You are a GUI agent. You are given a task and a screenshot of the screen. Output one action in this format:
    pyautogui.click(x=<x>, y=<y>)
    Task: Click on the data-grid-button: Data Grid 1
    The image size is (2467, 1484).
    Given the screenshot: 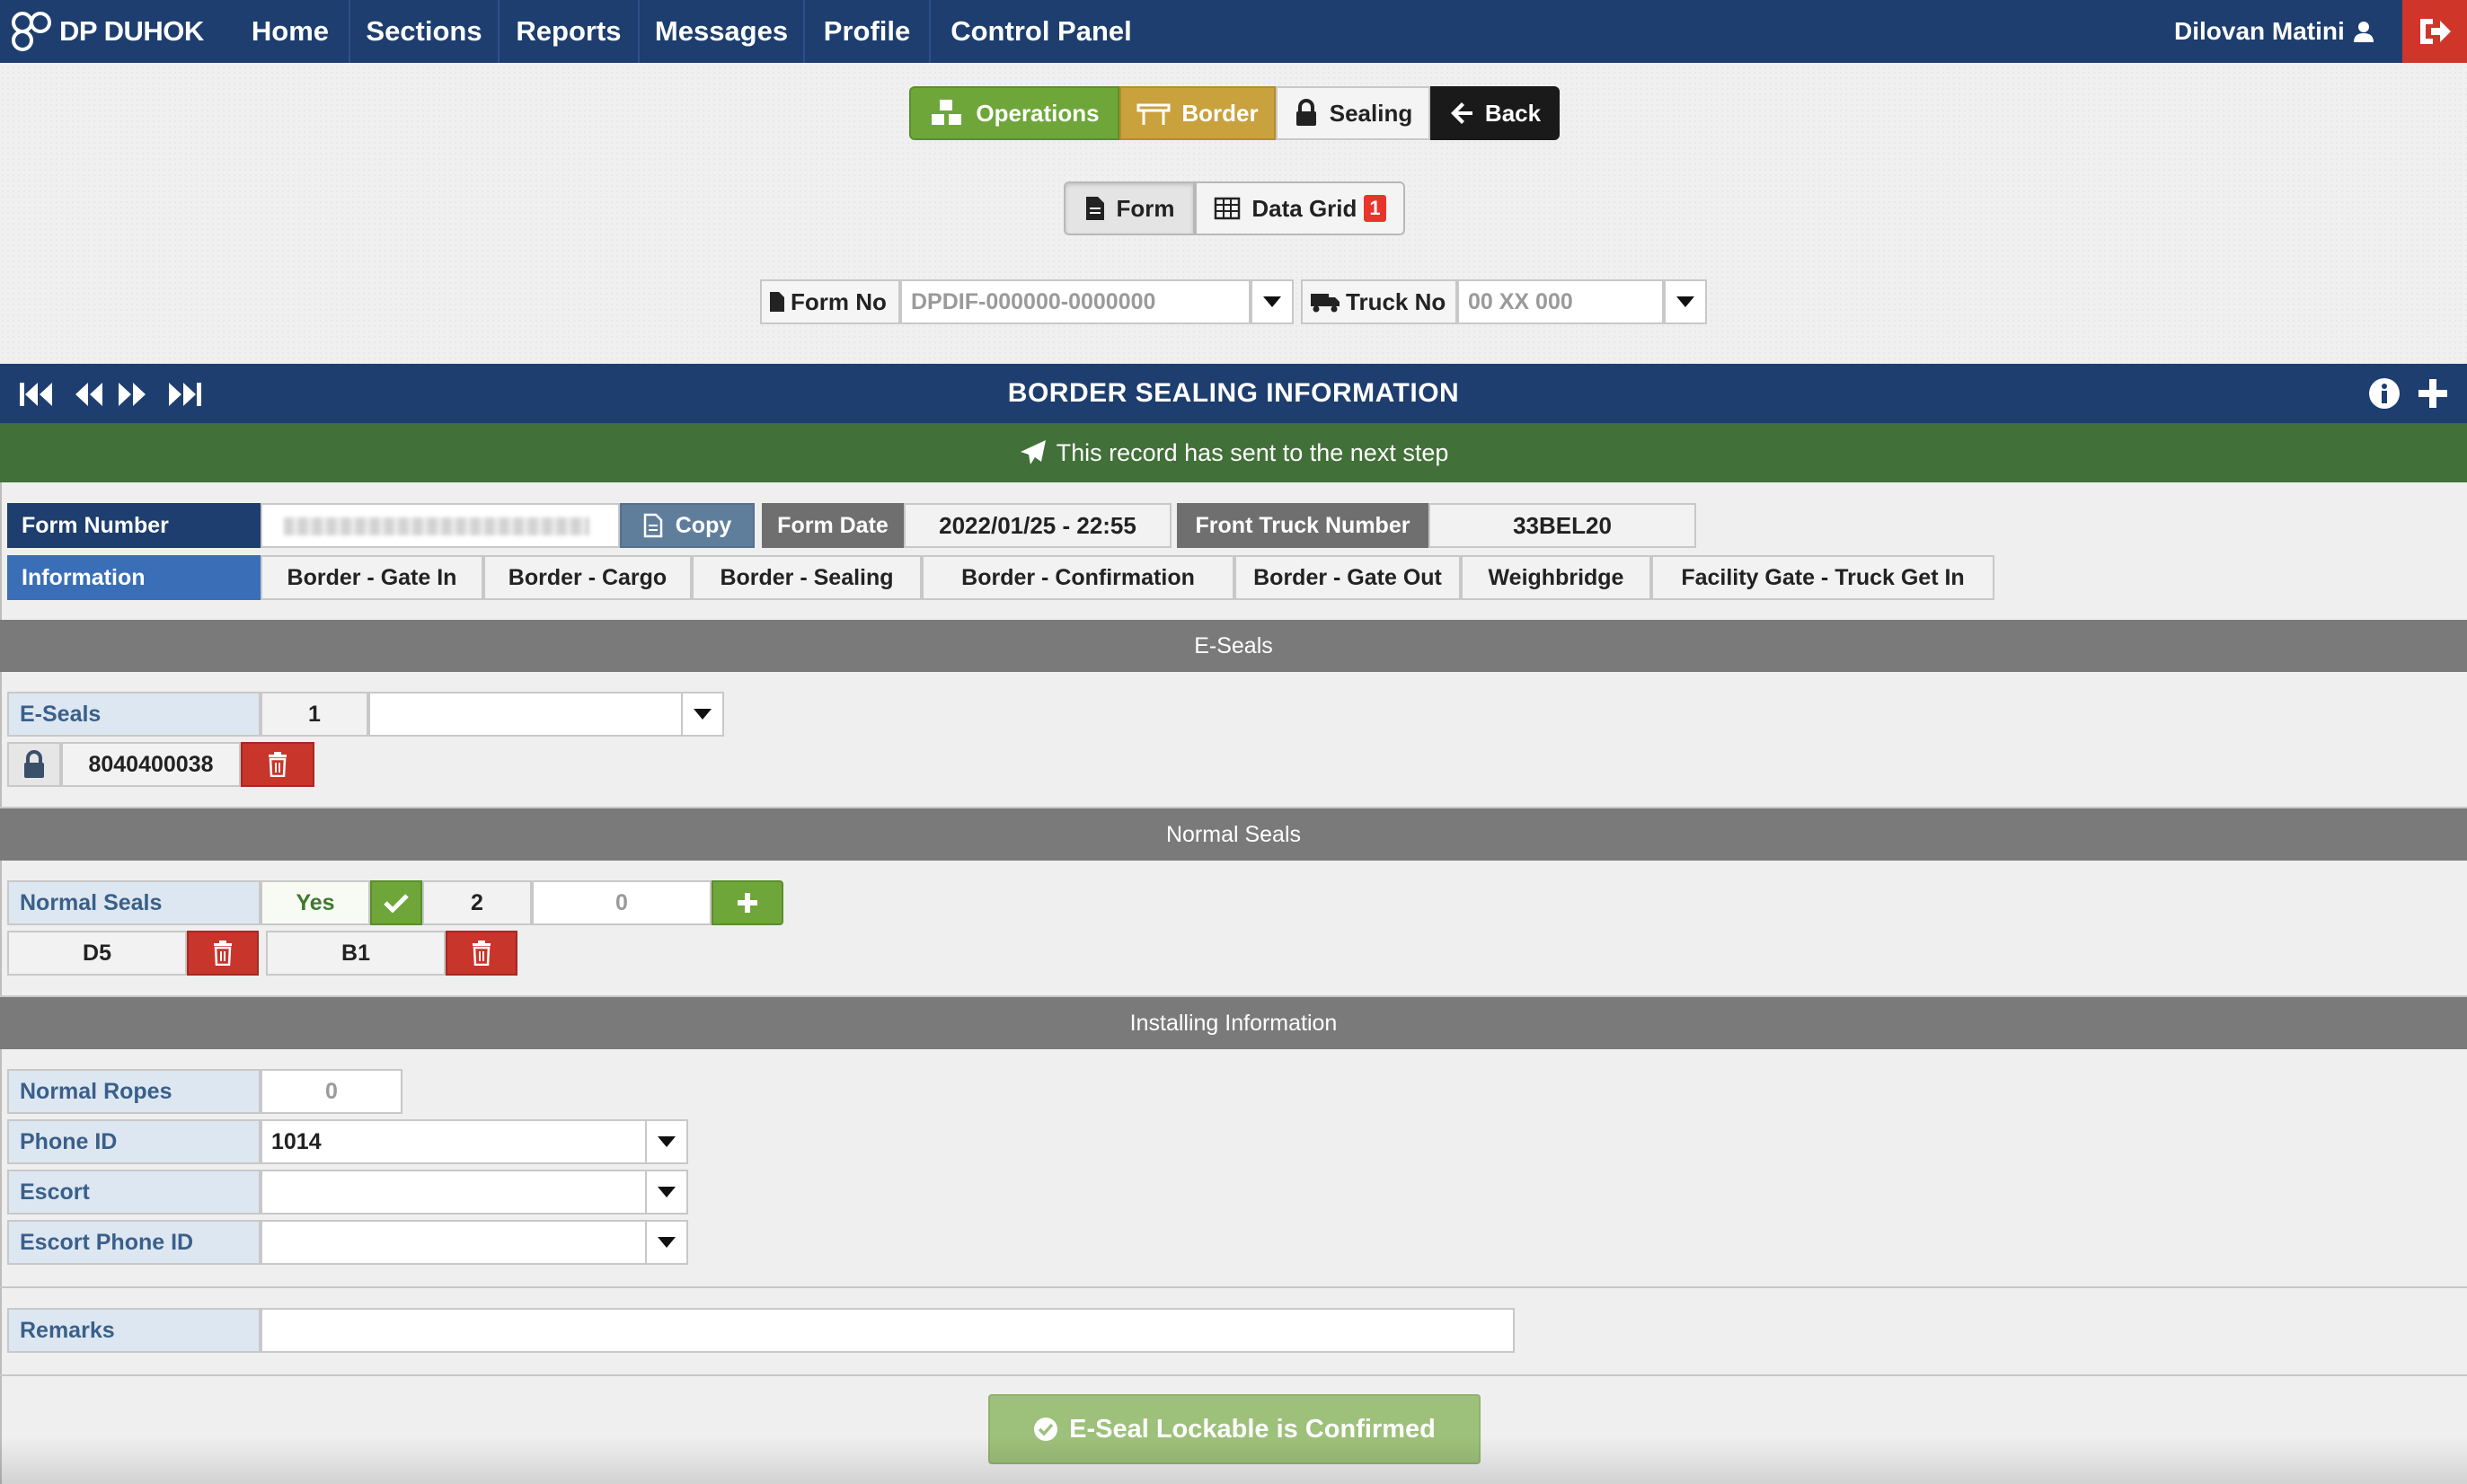 What is the action you would take?
    pyautogui.click(x=1300, y=208)
    